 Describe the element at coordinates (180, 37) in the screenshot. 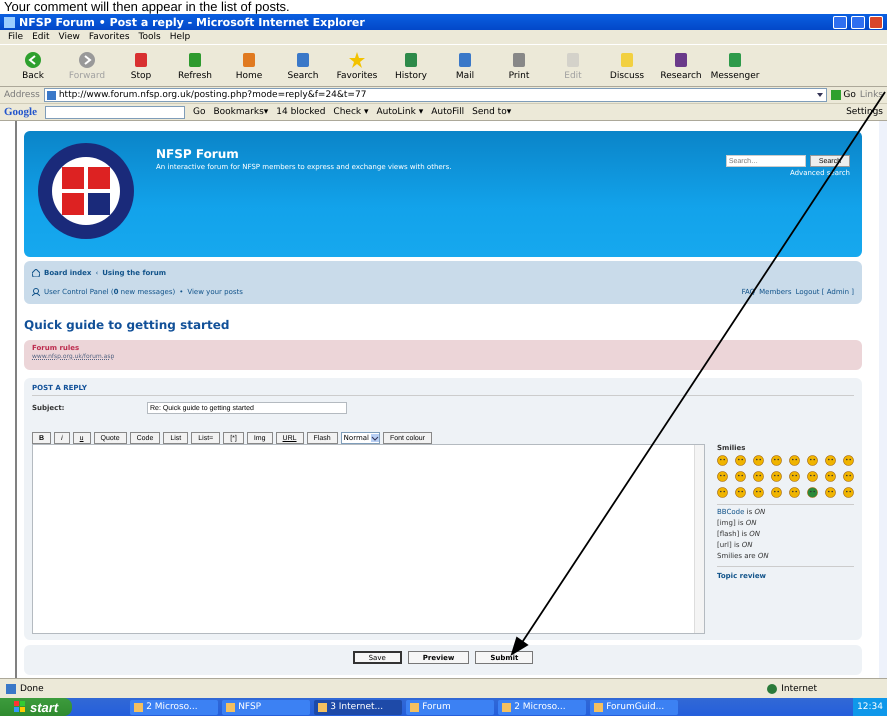

I see `menu-item: Help` at that location.